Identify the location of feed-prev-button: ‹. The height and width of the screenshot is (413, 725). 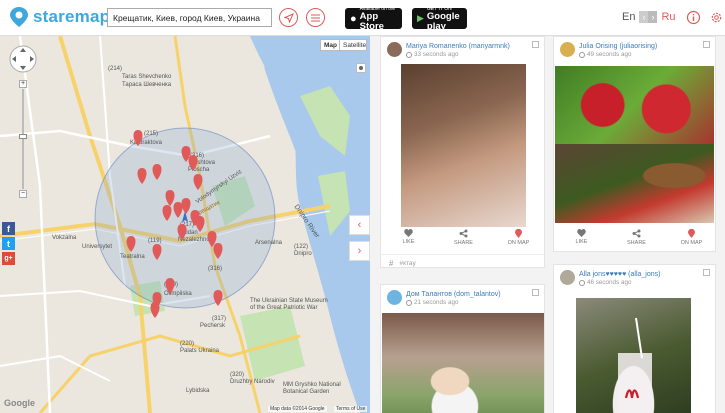
(359, 225).